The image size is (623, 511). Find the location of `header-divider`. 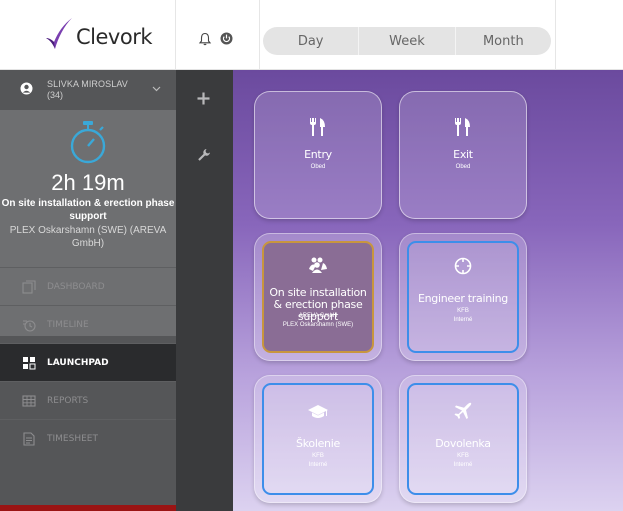

header-divider is located at coordinates (555, 35).